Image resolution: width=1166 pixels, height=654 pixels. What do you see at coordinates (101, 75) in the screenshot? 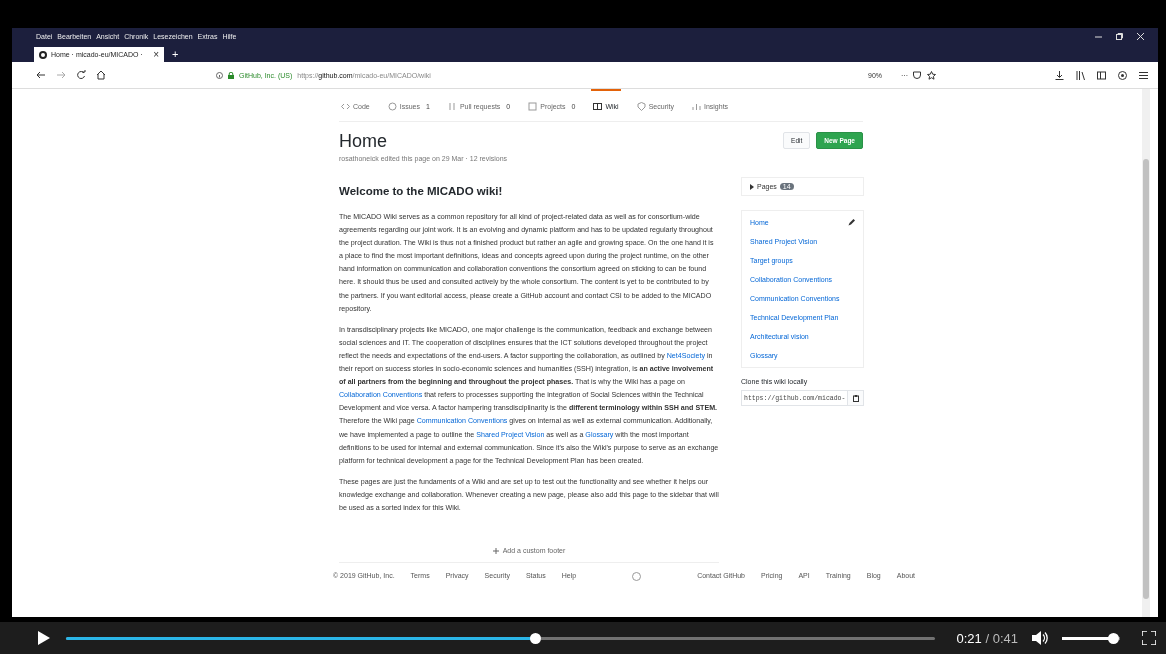
I see `home-icon` at bounding box center [101, 75].